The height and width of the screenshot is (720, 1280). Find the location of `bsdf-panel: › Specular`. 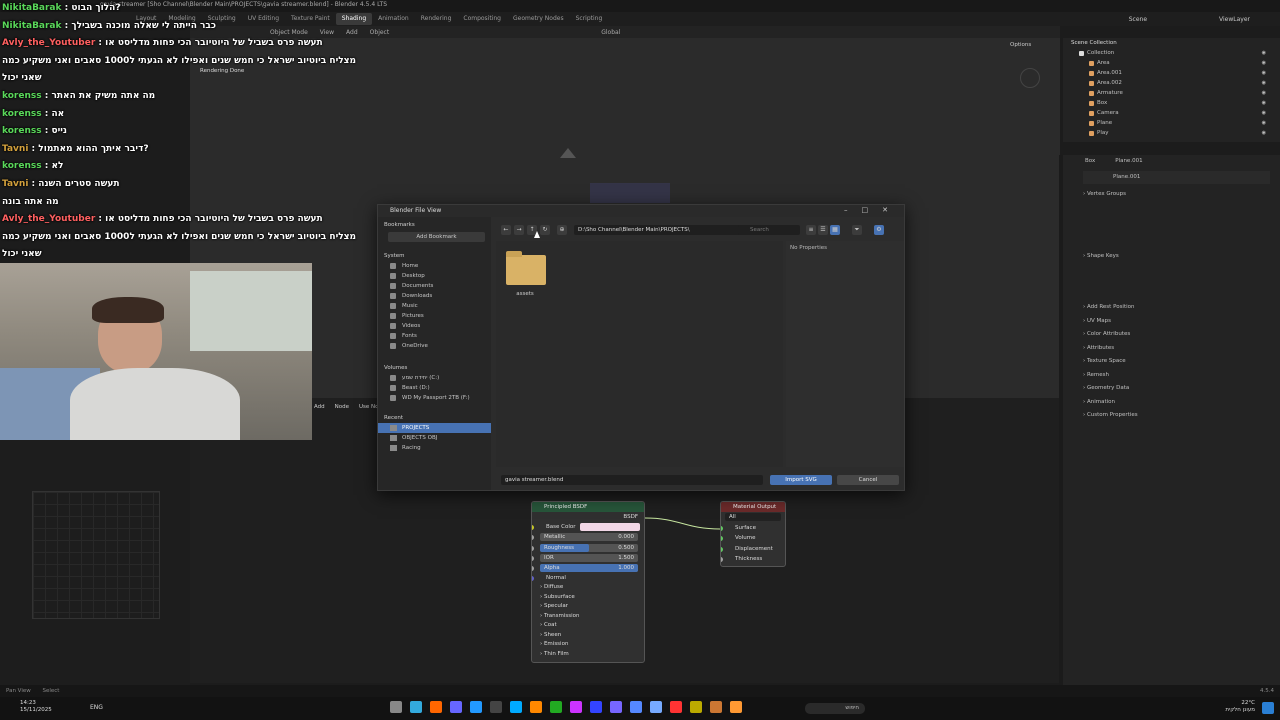

bsdf-panel: › Specular is located at coordinates (588, 607).